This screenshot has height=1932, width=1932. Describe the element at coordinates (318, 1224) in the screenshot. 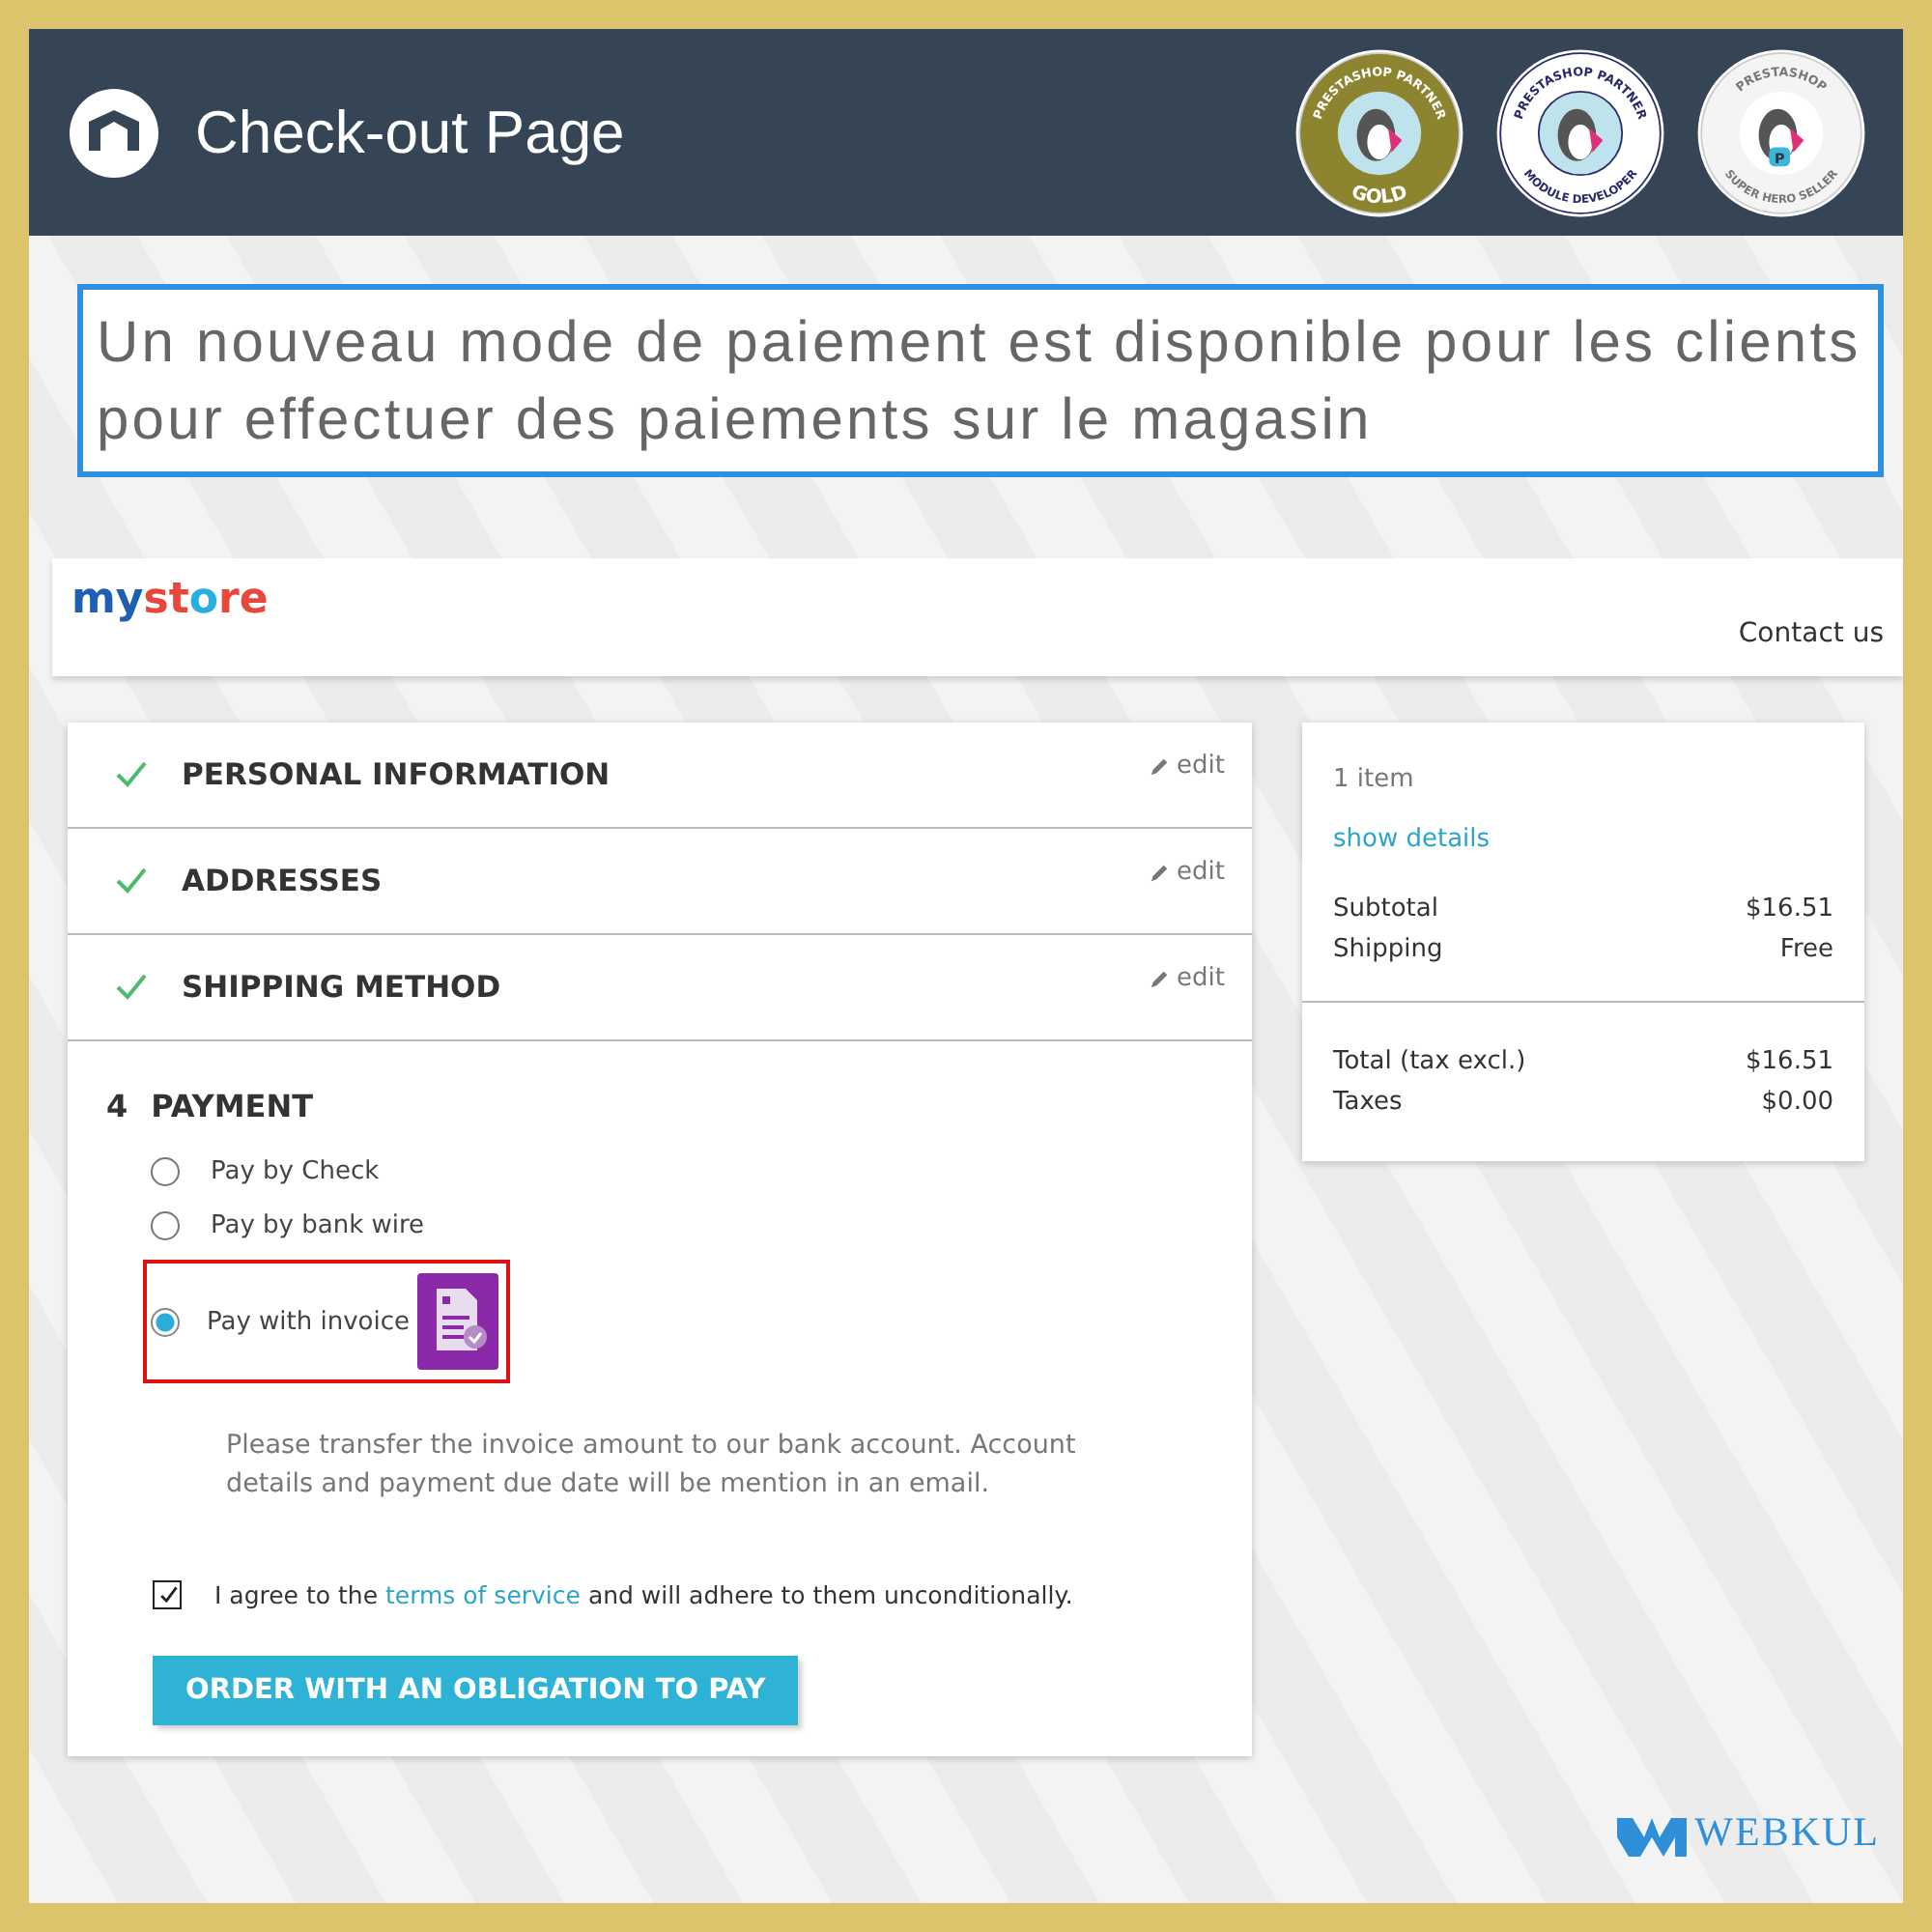

I see `option-label: Pay by bank wire` at that location.